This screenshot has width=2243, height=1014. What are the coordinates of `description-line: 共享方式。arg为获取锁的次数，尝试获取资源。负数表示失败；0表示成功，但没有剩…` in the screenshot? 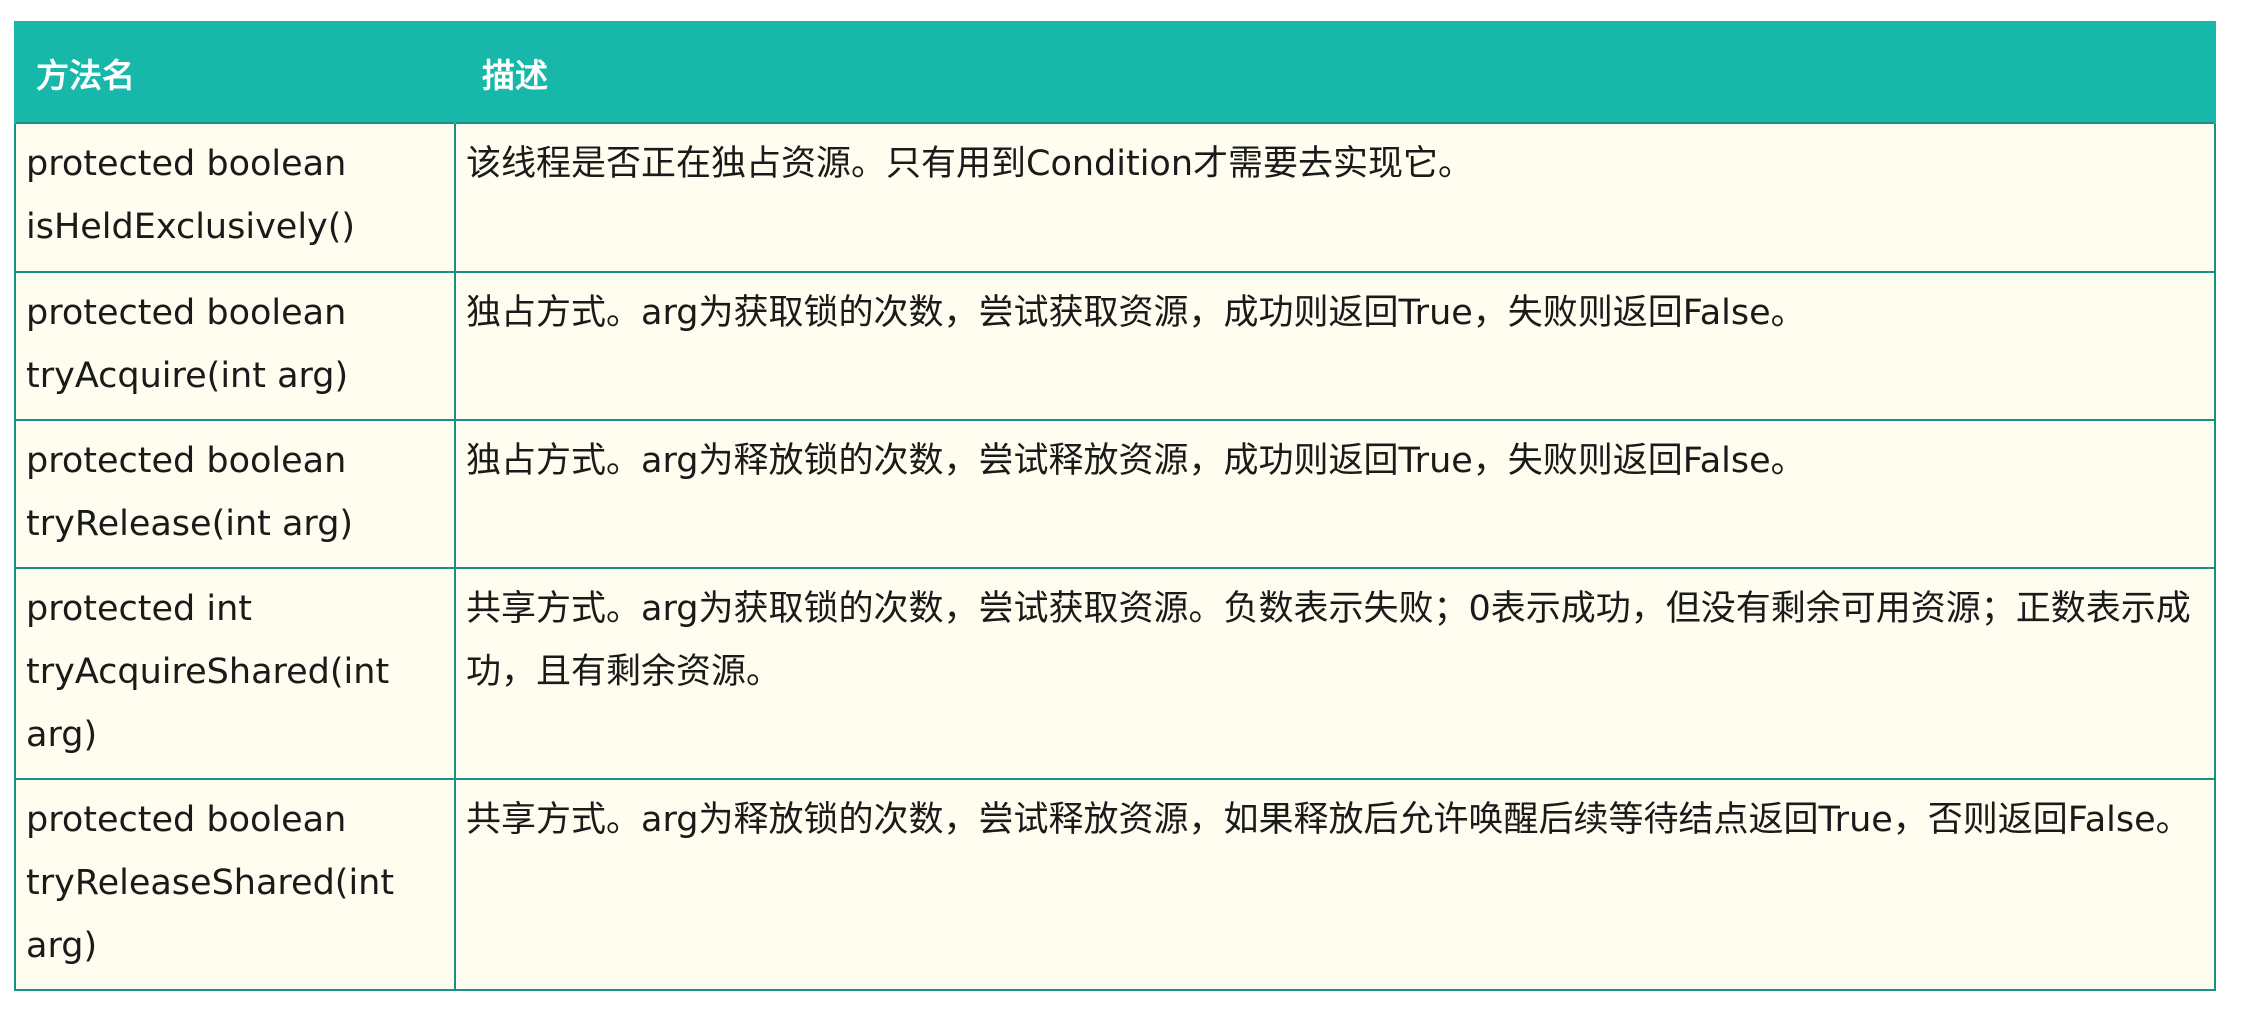 It's located at (1328, 609).